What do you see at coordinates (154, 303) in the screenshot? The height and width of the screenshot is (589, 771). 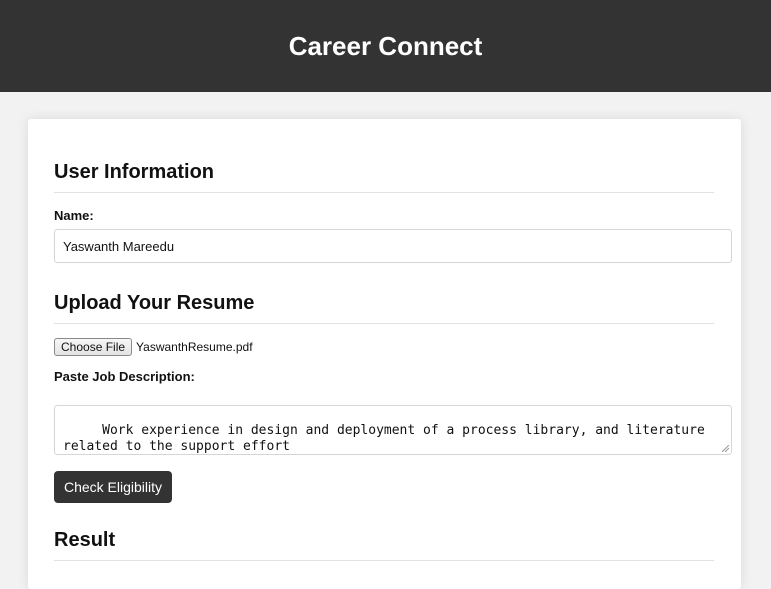 I see `upload-resume-heading: Upload Your Resume` at bounding box center [154, 303].